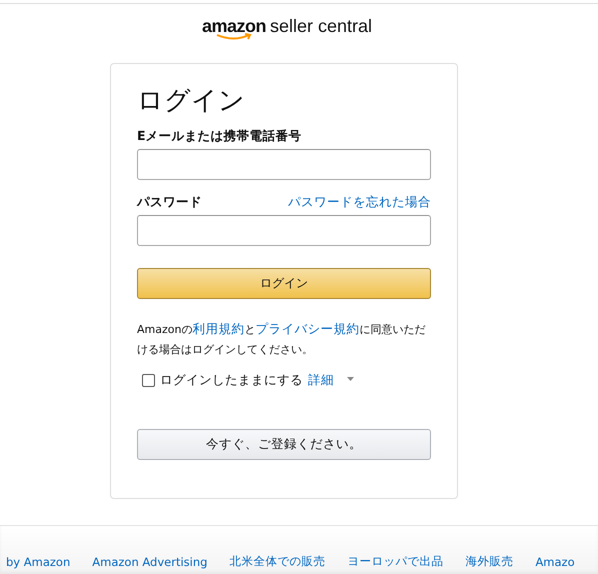 The image size is (598, 574). Describe the element at coordinates (321, 380) in the screenshot. I see `details-link: 詳細` at that location.